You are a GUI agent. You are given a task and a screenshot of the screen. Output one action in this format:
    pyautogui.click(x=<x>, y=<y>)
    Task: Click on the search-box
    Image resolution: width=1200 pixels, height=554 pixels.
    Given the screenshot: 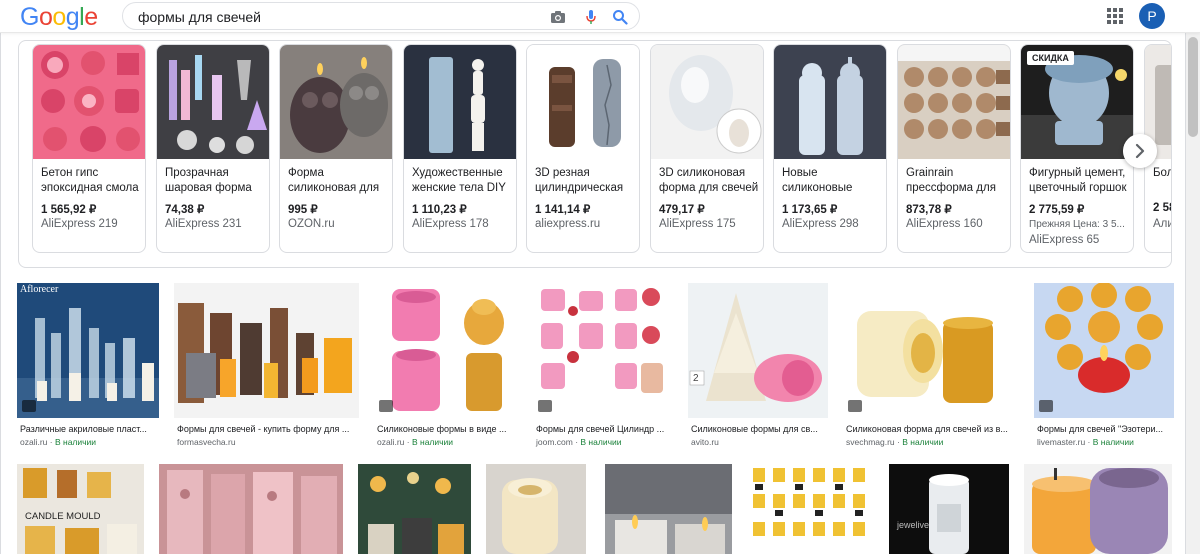 What is the action you would take?
    pyautogui.click(x=381, y=16)
    